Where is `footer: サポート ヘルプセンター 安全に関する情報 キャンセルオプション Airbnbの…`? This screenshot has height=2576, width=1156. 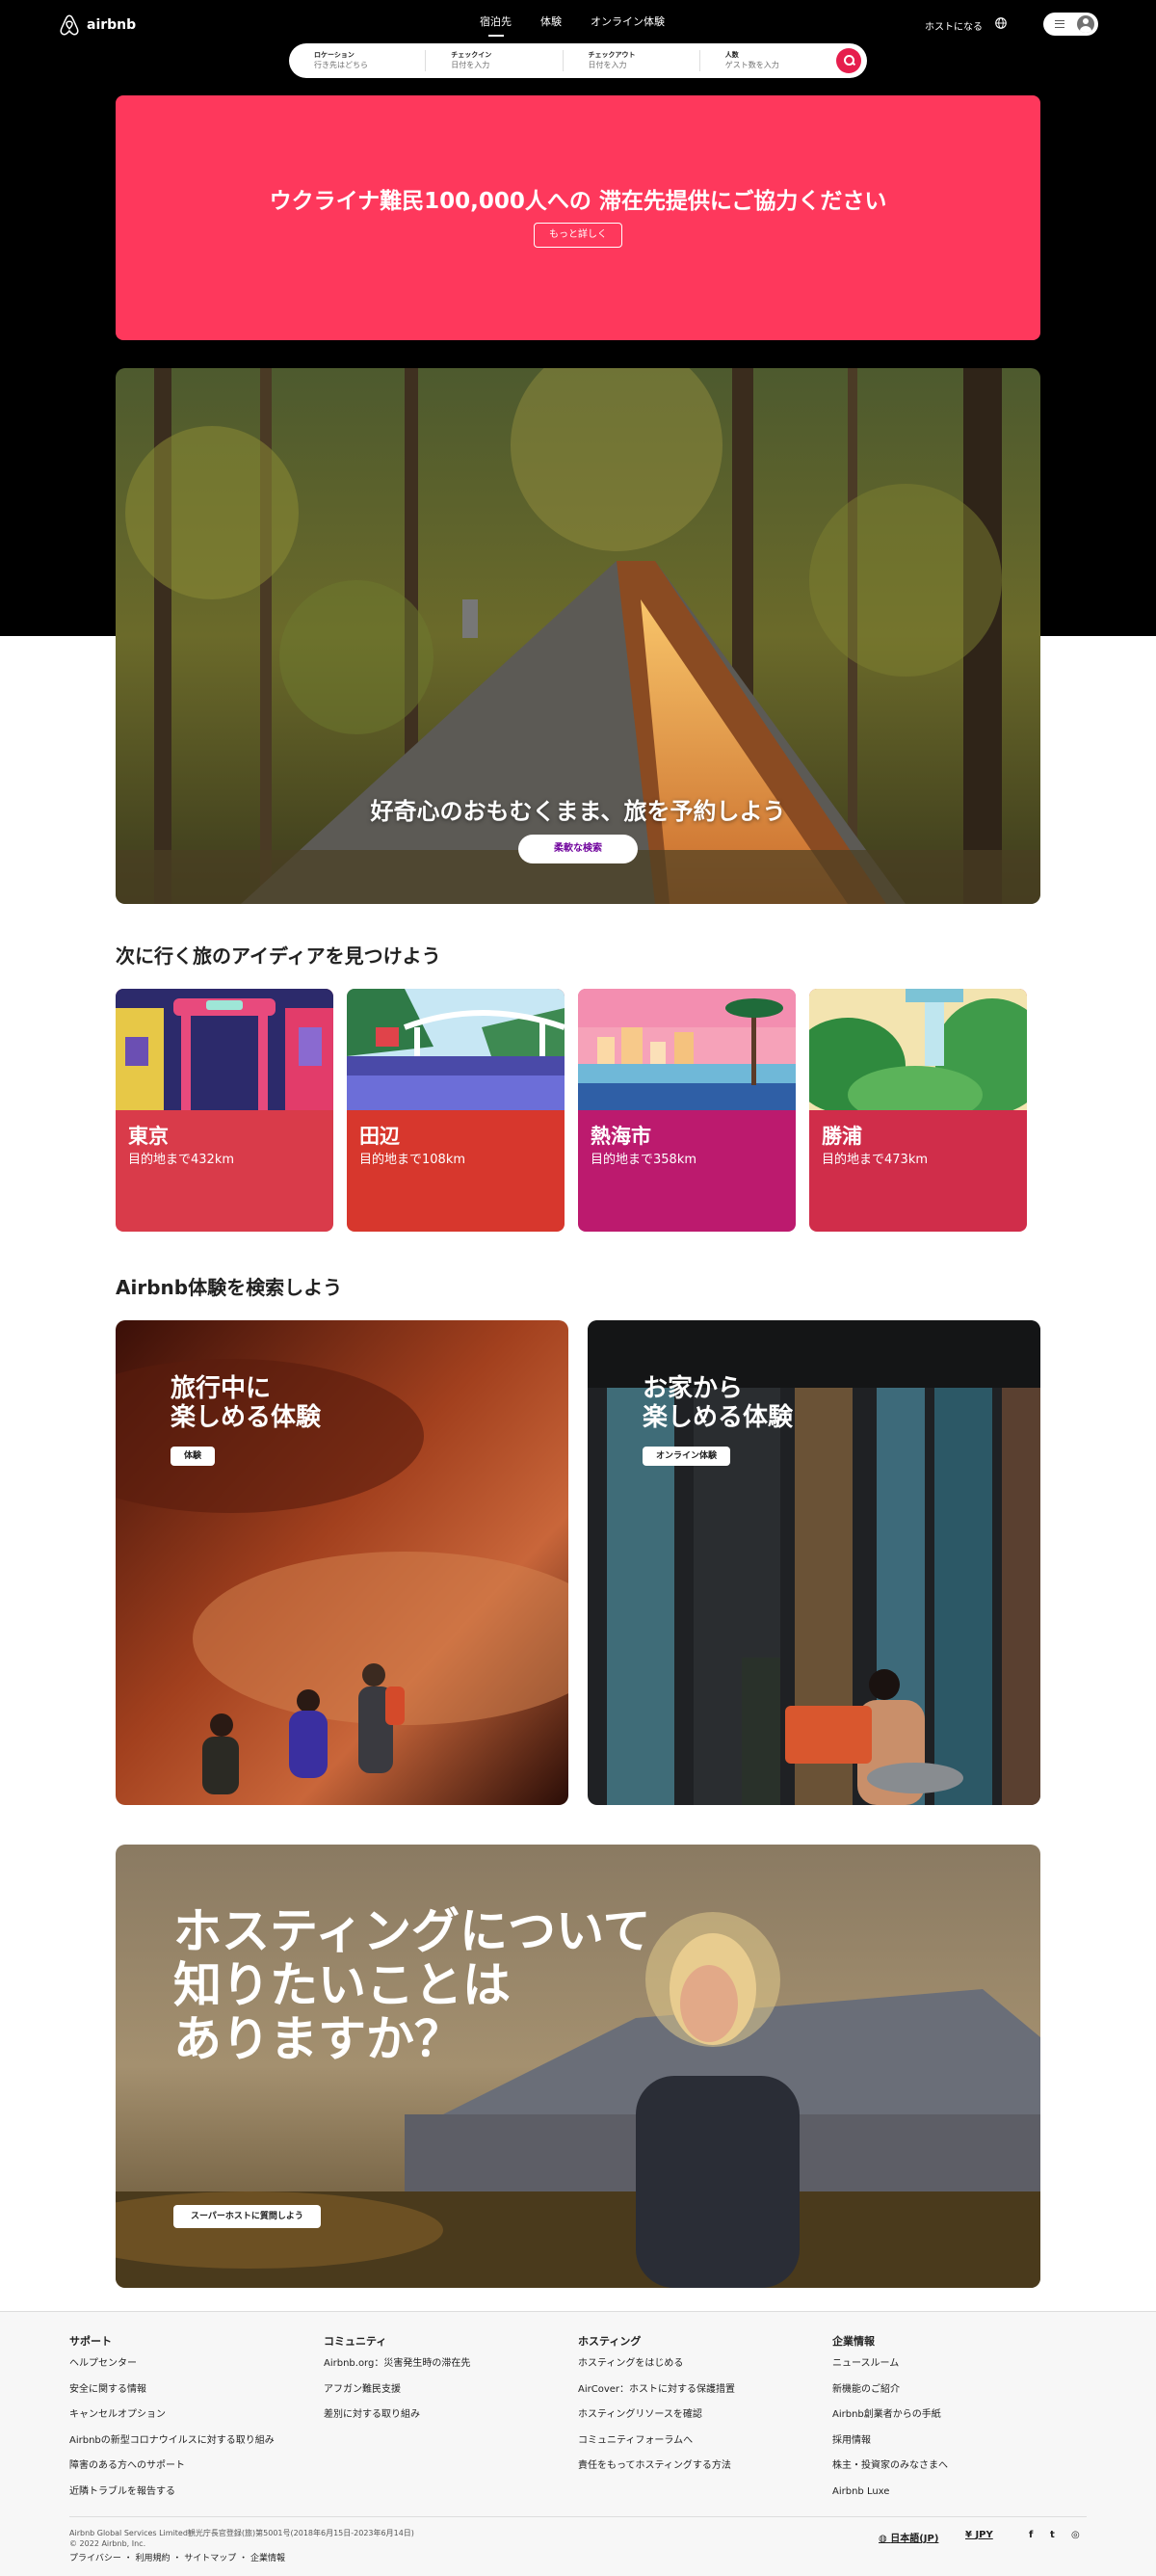 footer: サポート ヘルプセンター 安全に関する情報 キャンセルオプション Airbnbの… is located at coordinates (578, 2443).